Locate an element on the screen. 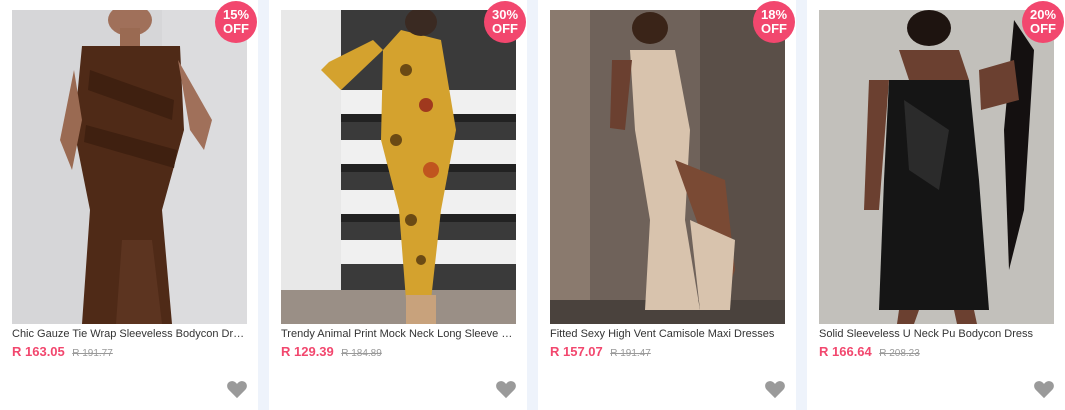  current-price: R 129.39 is located at coordinates (307, 351).